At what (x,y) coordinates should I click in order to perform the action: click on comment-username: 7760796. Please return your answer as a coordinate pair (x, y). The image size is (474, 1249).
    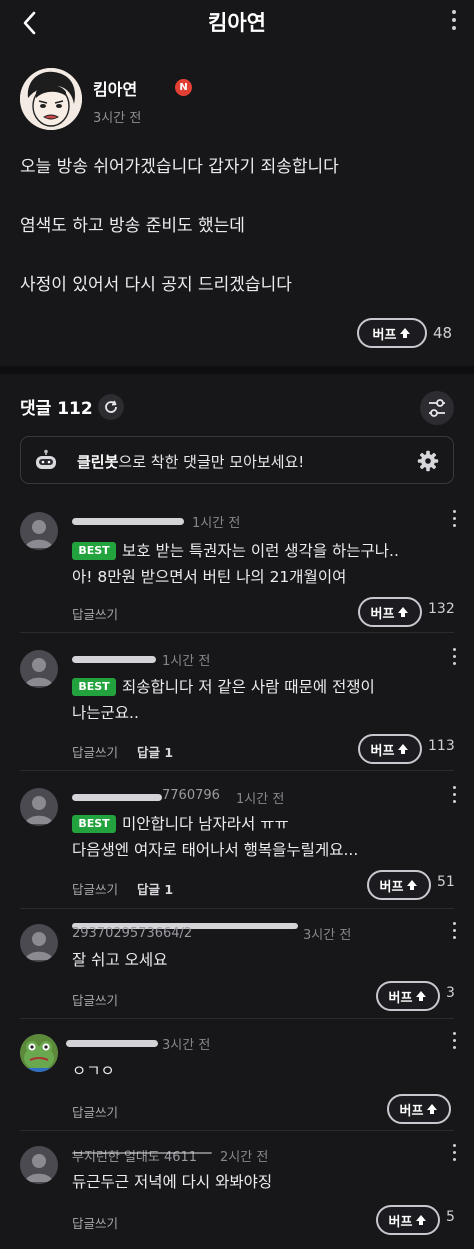
    Looking at the image, I should click on (191, 795).